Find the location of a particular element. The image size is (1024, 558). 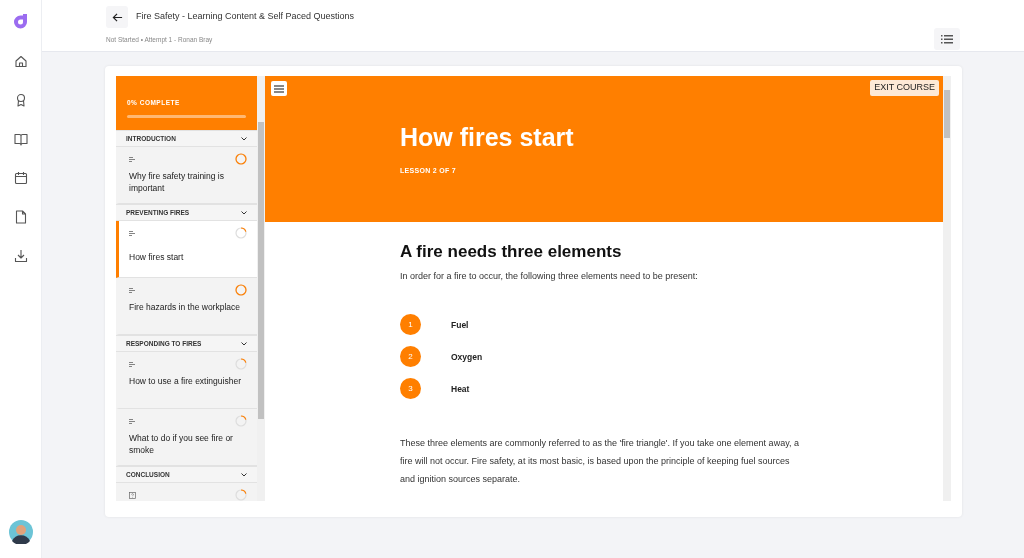

number-badge: 2 is located at coordinates (410, 357).